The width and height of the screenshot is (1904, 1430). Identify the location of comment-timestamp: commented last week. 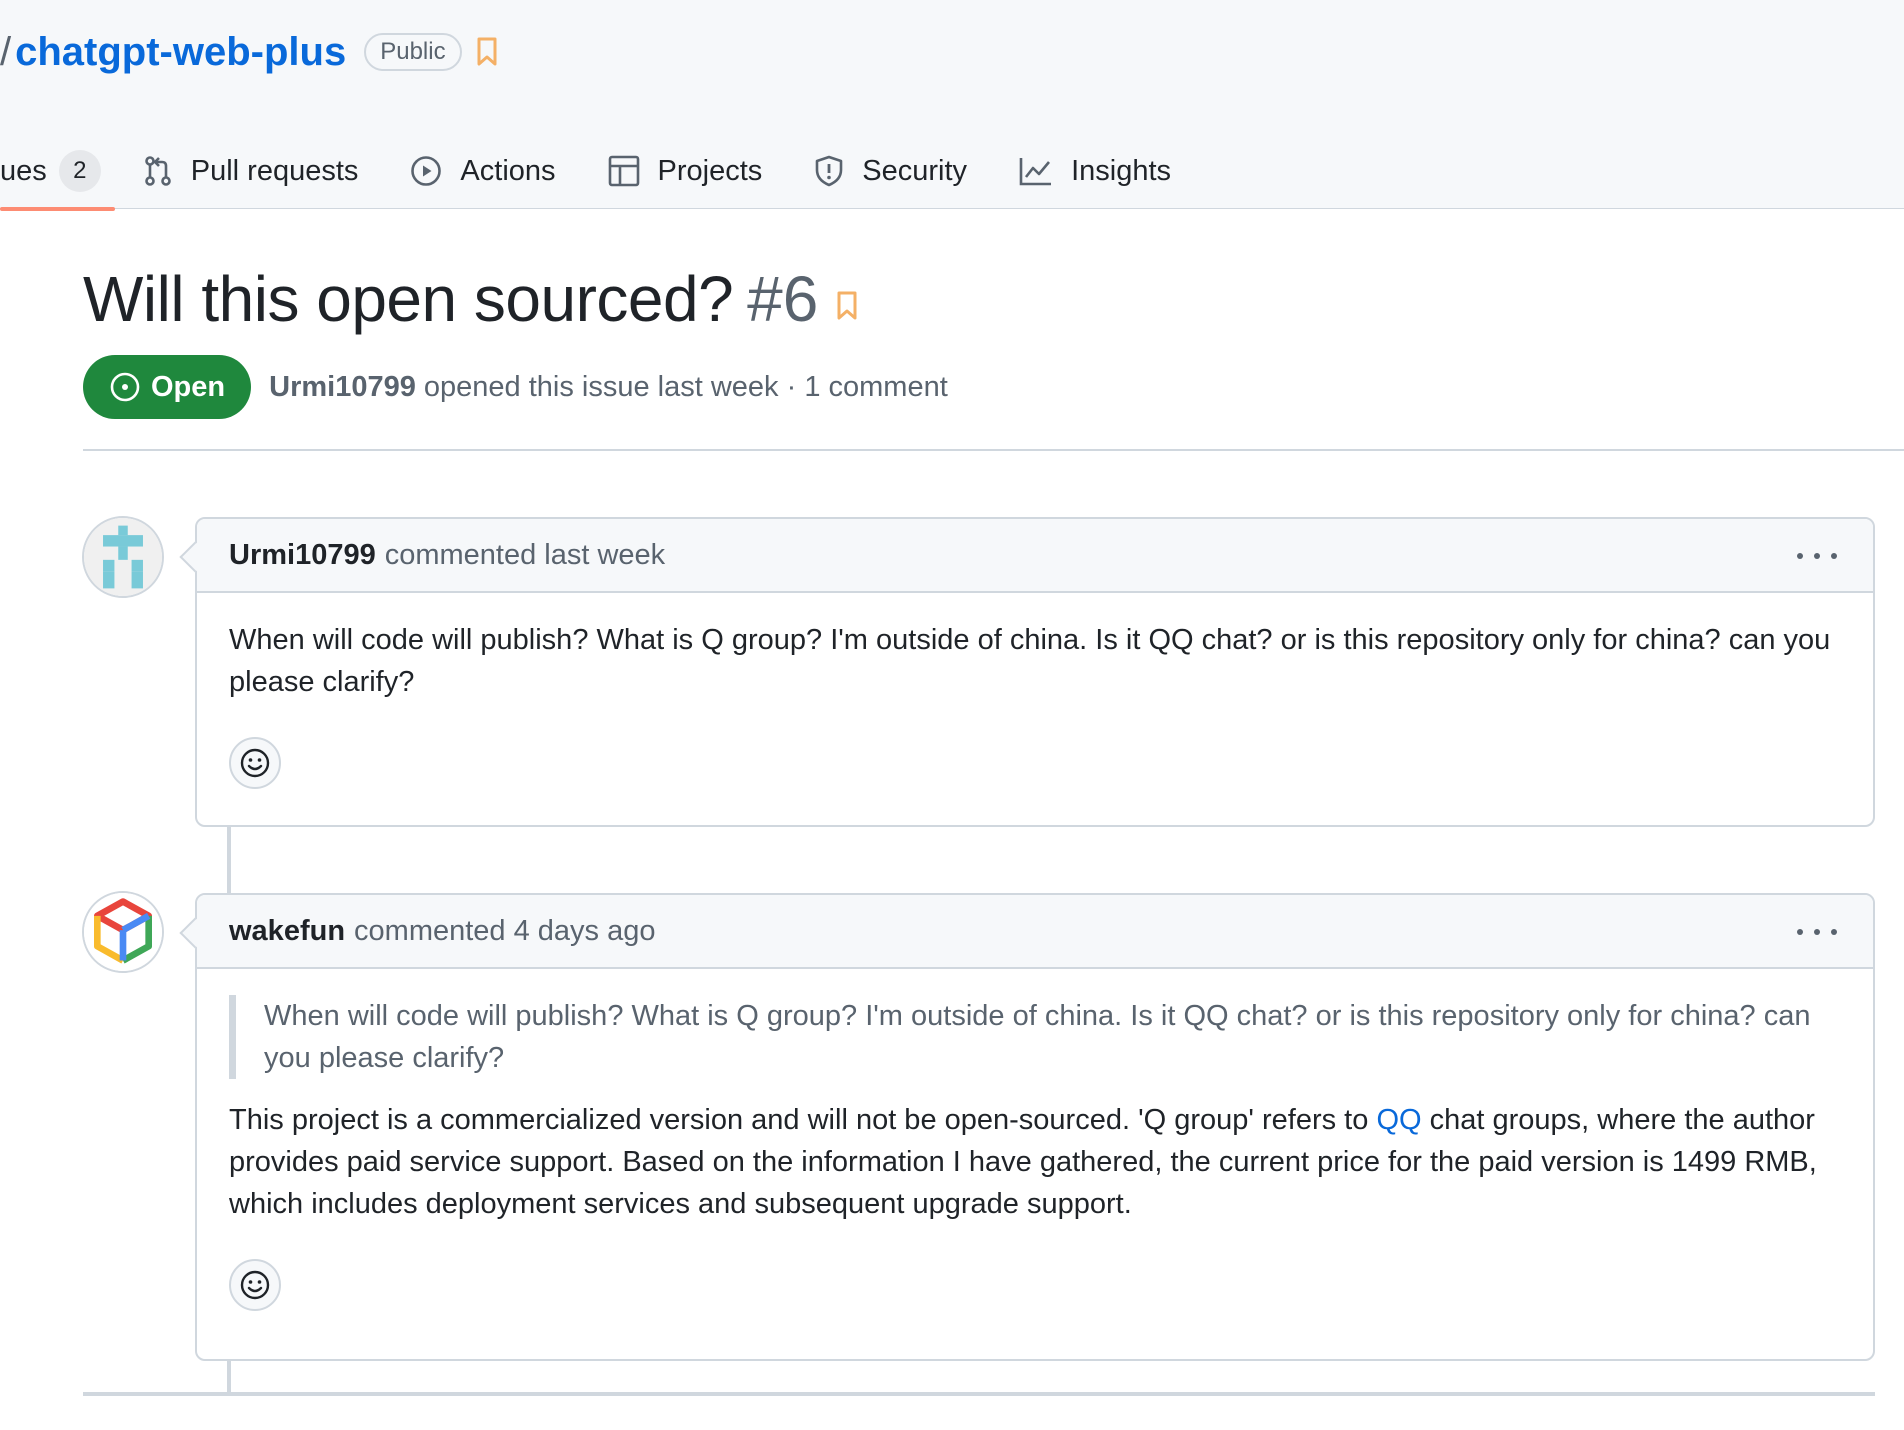
(525, 555).